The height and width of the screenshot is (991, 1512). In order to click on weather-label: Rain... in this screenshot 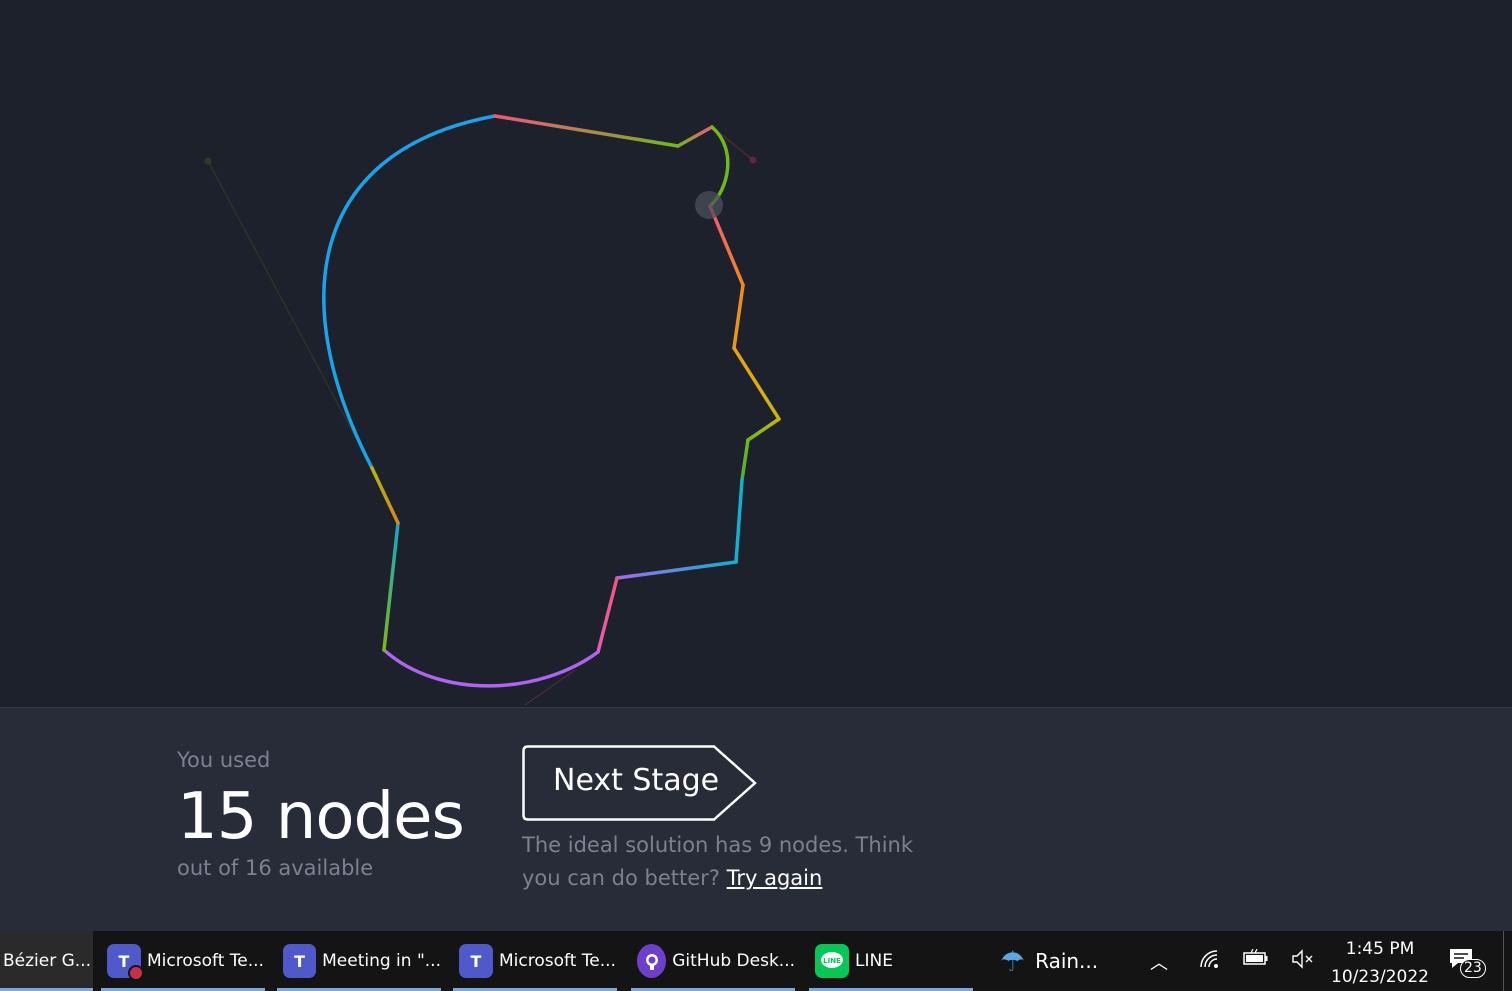, I will do `click(1067, 961)`.